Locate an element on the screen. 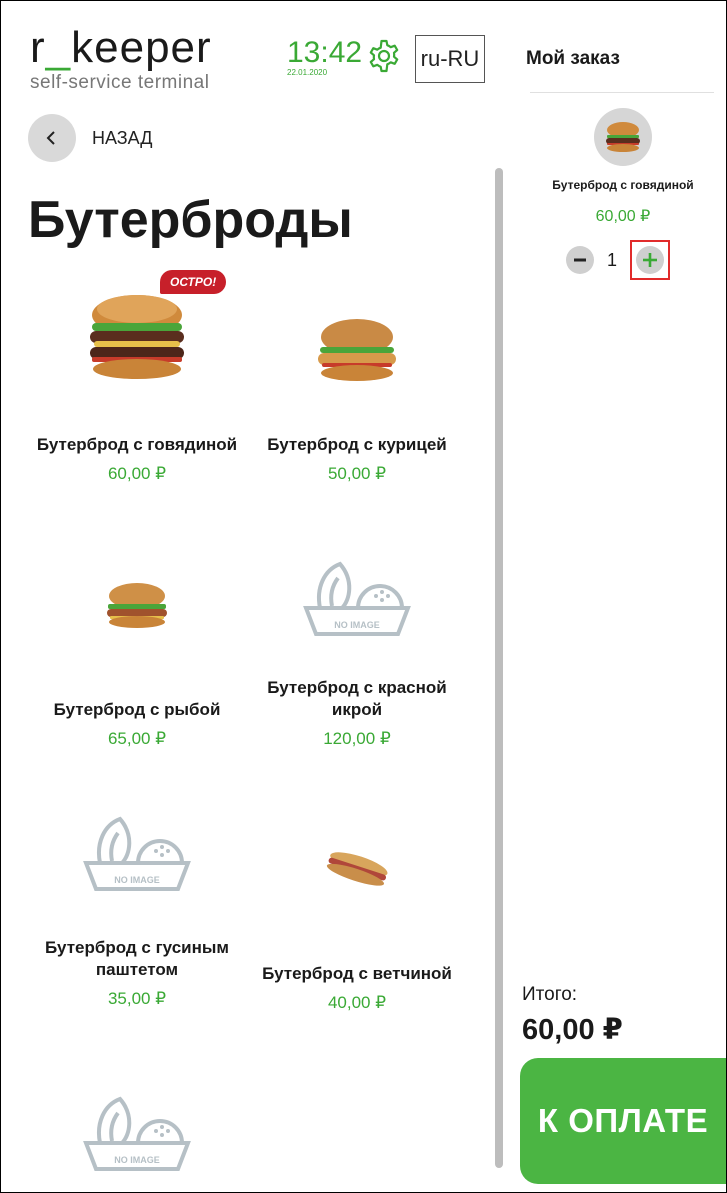 Image resolution: width=727 pixels, height=1193 pixels. brand-logo: r_keeper self-service terminal is located at coordinates (121, 60).